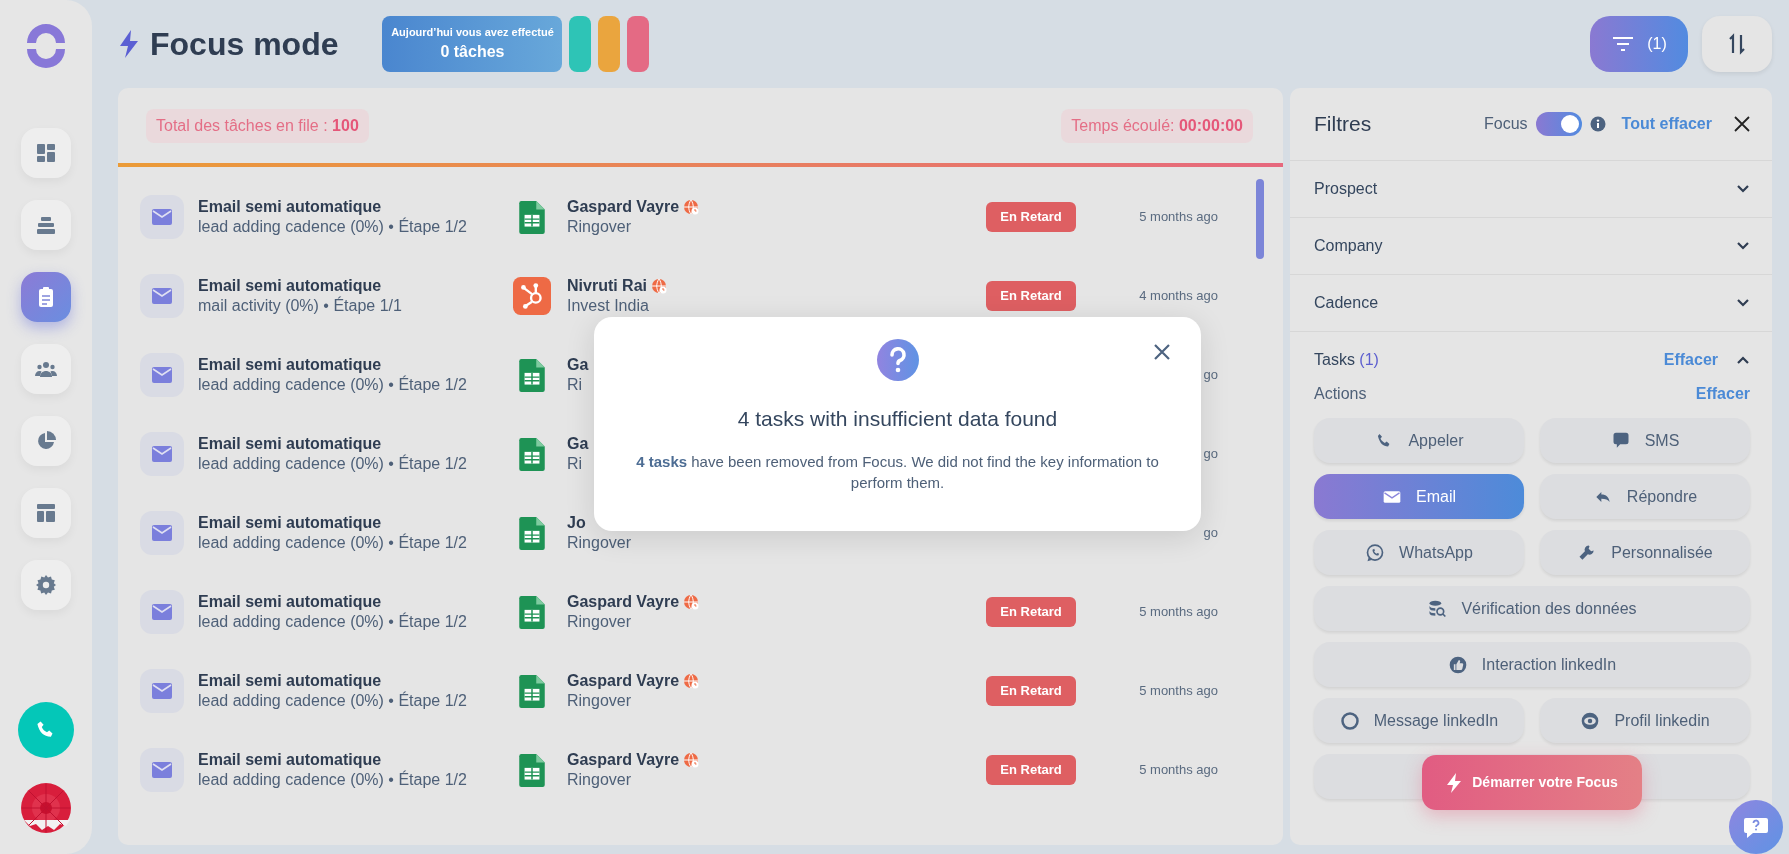  Describe the element at coordinates (607, 285) in the screenshot. I see `contact-name: Nivruti Rai` at that location.